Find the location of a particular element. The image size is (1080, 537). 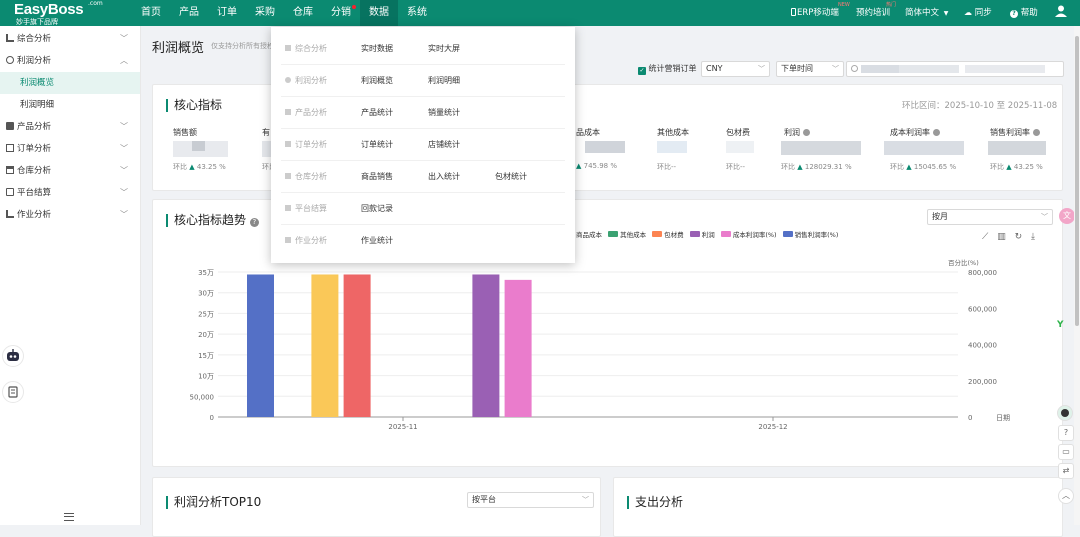

sidebar-item-profit: 利润分析 ︿ is located at coordinates (70, 61).